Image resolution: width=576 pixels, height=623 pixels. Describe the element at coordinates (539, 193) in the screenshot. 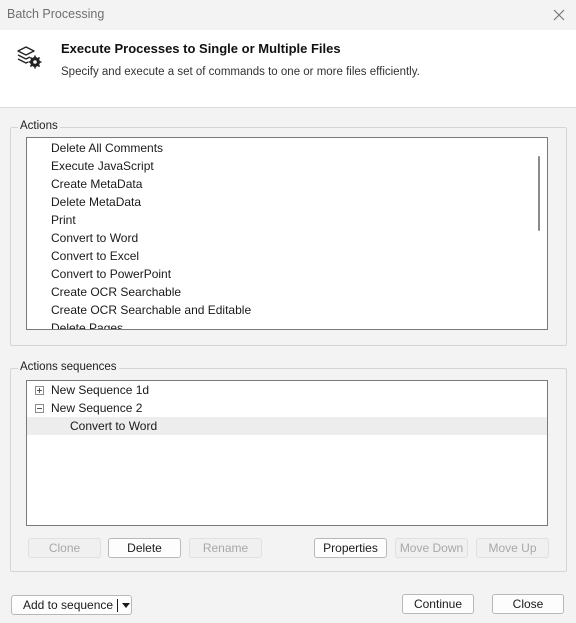

I see `scrollbar-thumb` at that location.